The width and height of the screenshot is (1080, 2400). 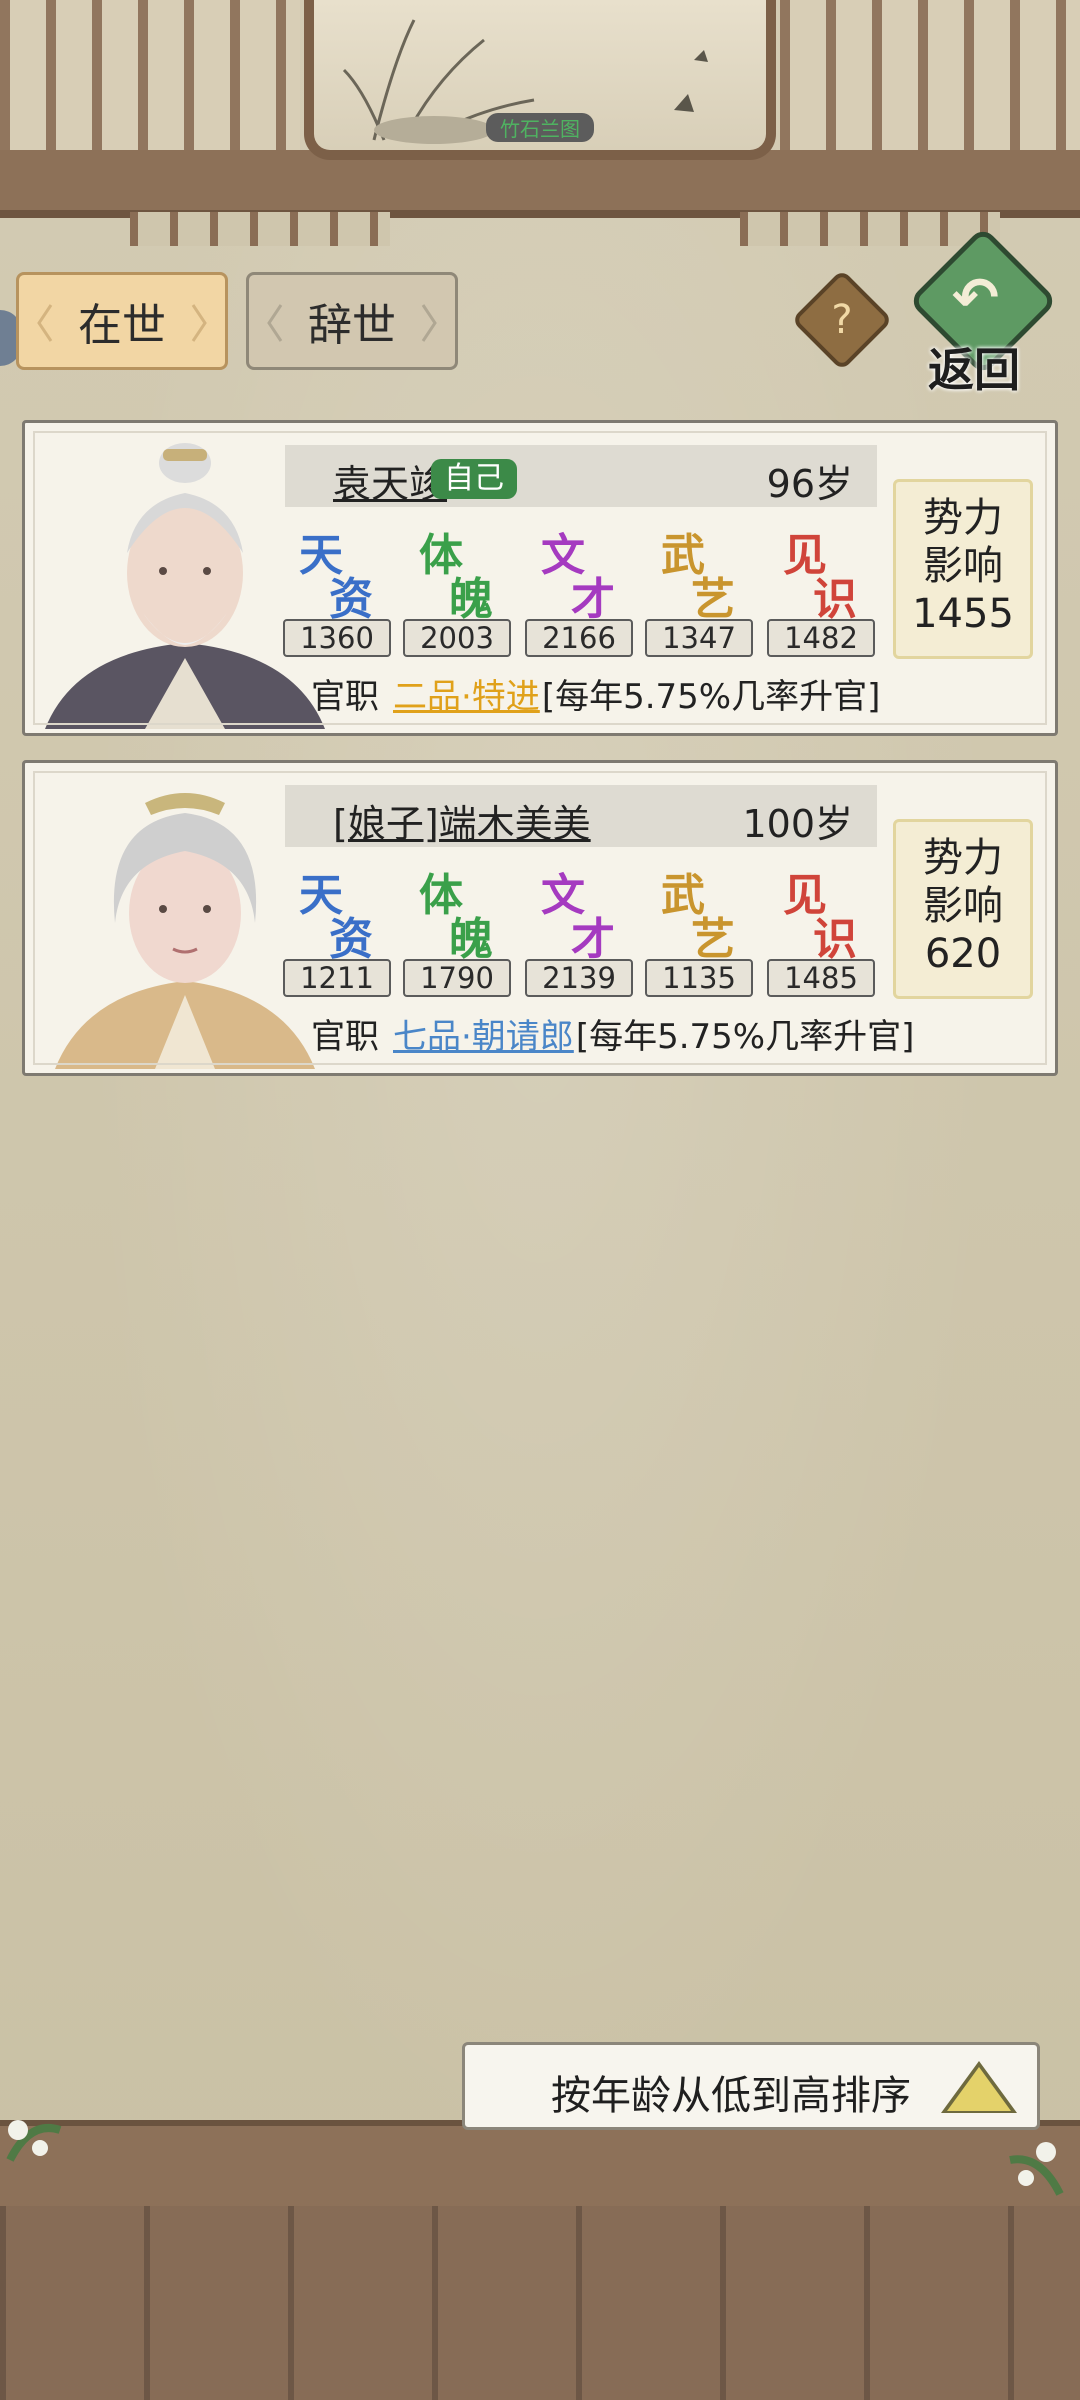 I want to click on influence-value: 1455, so click(x=963, y=614).